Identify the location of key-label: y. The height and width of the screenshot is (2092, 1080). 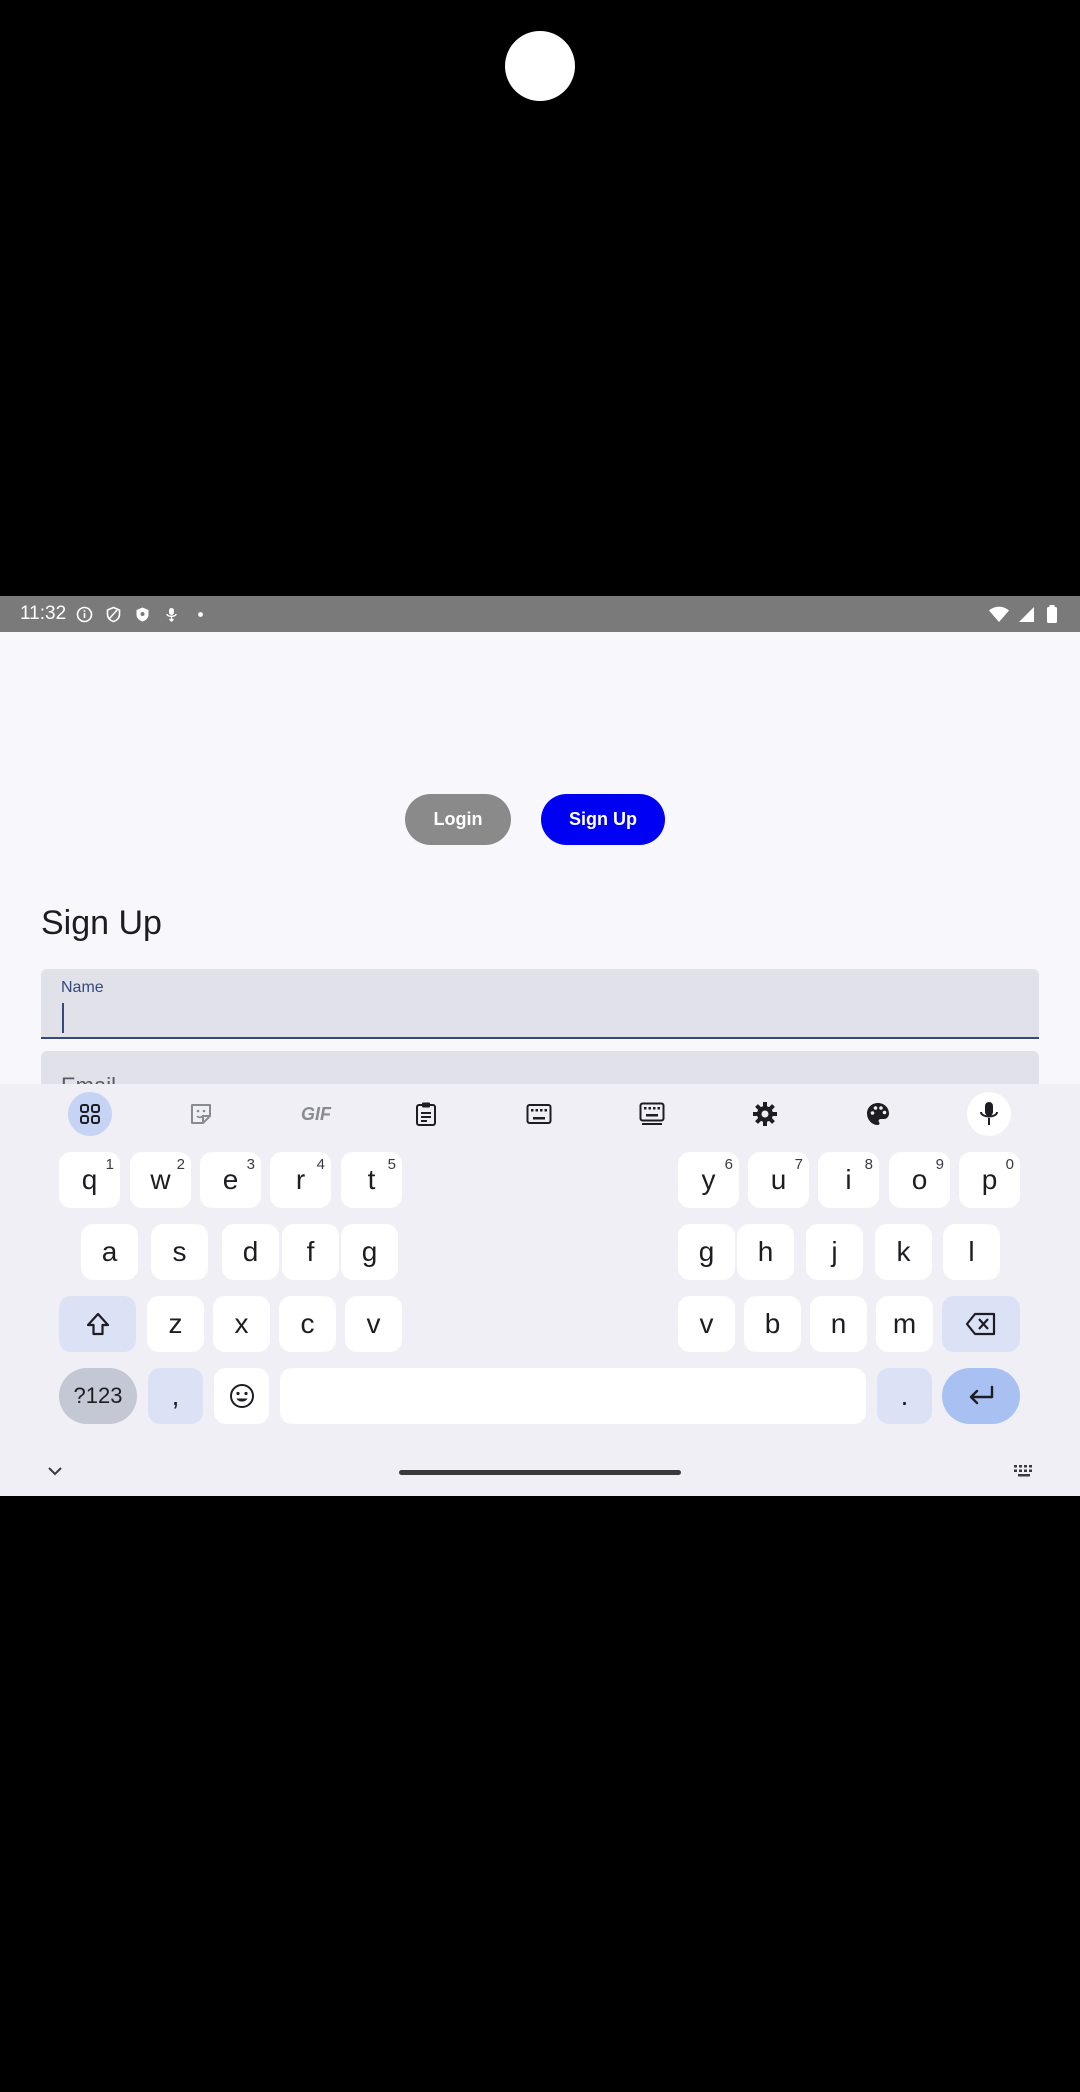
(708, 1179).